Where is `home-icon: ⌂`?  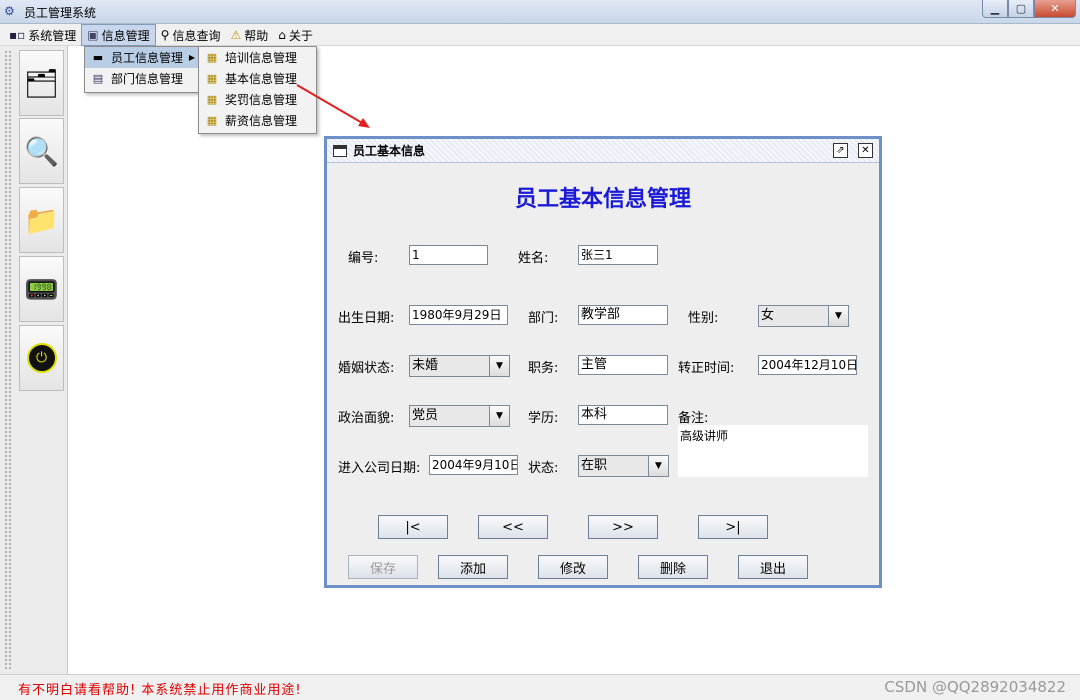 home-icon: ⌂ is located at coordinates (282, 35).